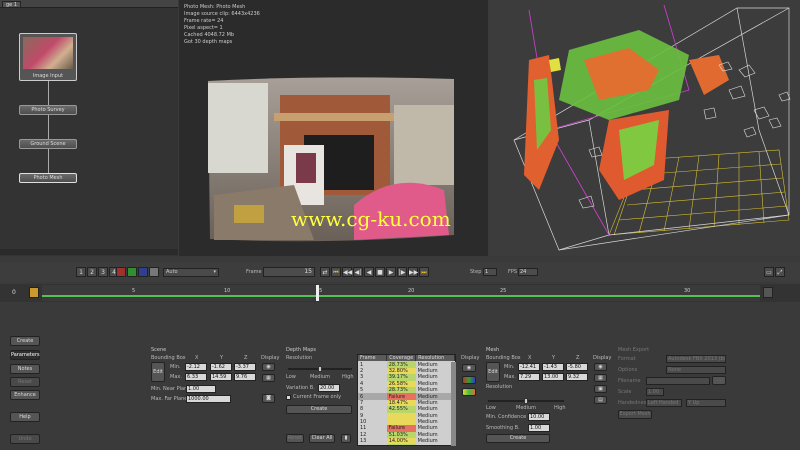  What do you see at coordinates (577, 377) in the screenshot?
I see `mesh-max-z: 9.32` at bounding box center [577, 377].